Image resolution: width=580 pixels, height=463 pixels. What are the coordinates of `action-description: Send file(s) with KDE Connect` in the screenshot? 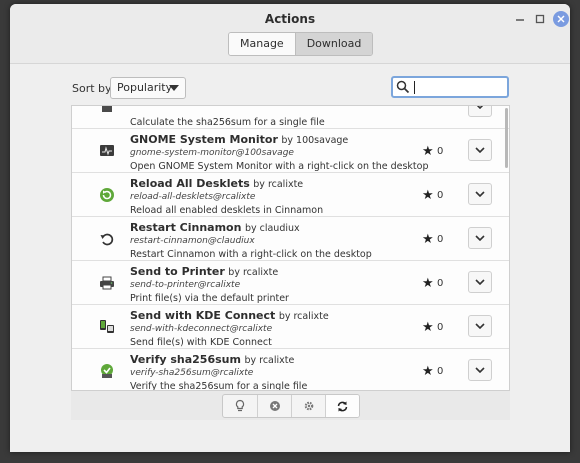 It's located at (201, 342).